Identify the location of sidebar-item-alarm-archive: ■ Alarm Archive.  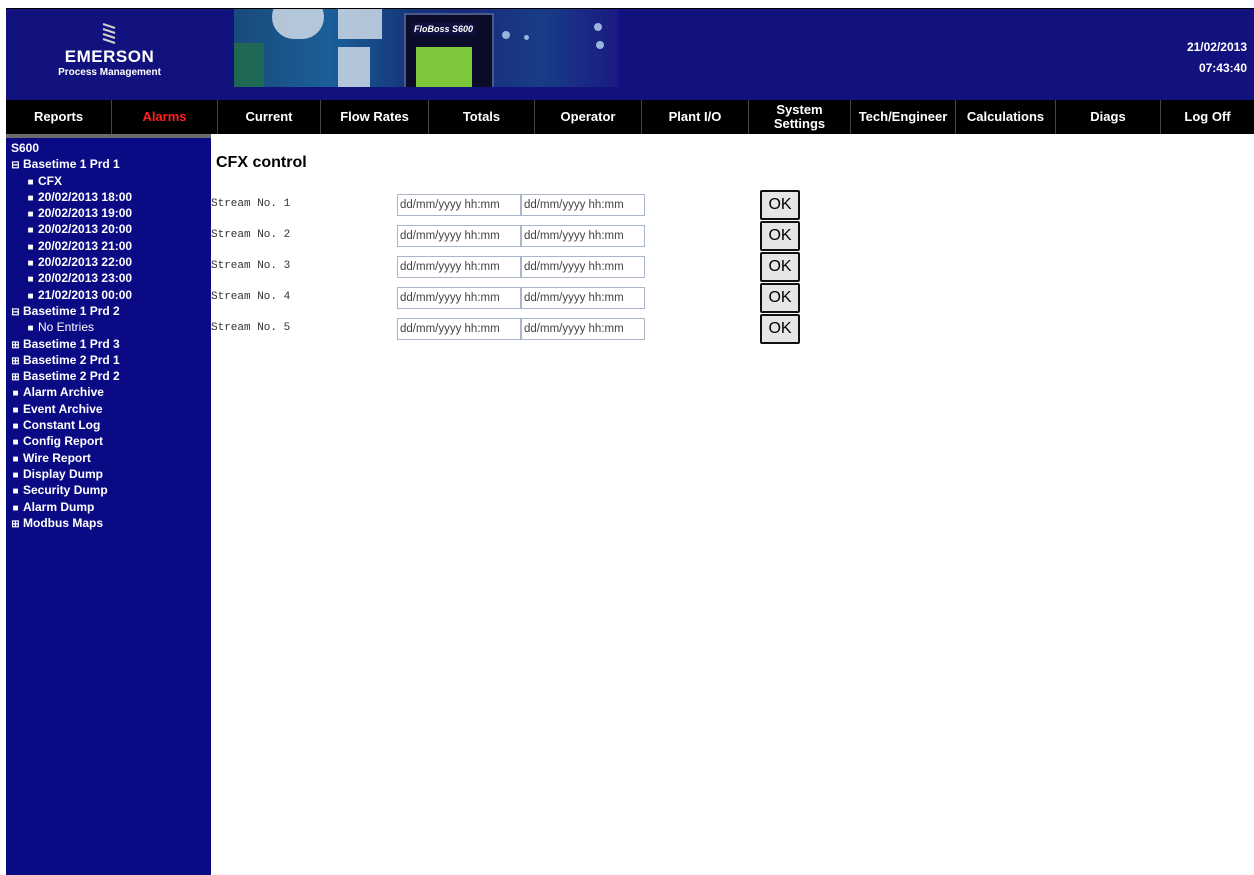
(108, 392).